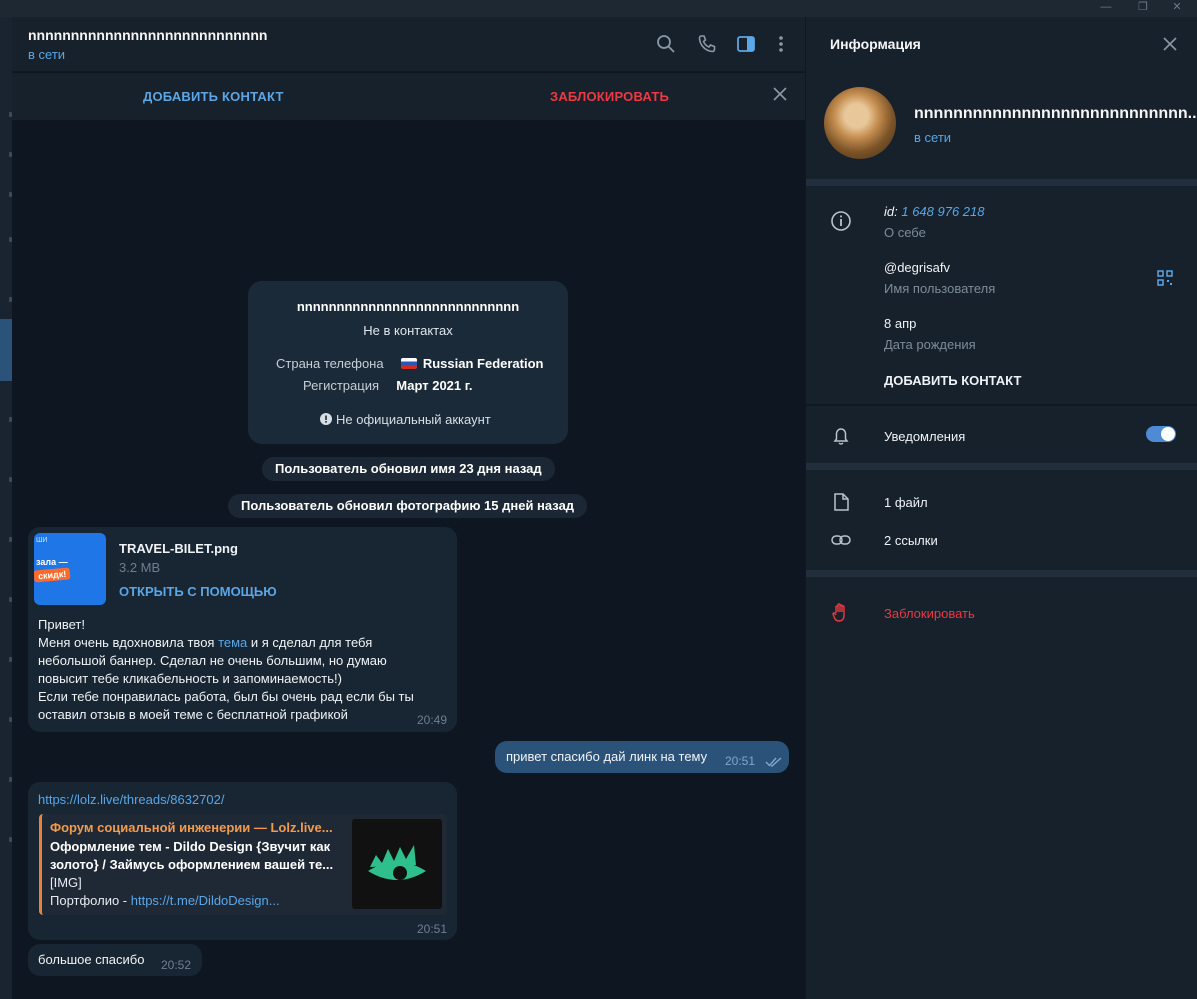 This screenshot has height=999, width=1197. Describe the element at coordinates (1143, 8) in the screenshot. I see `restore-button: ❐` at that location.